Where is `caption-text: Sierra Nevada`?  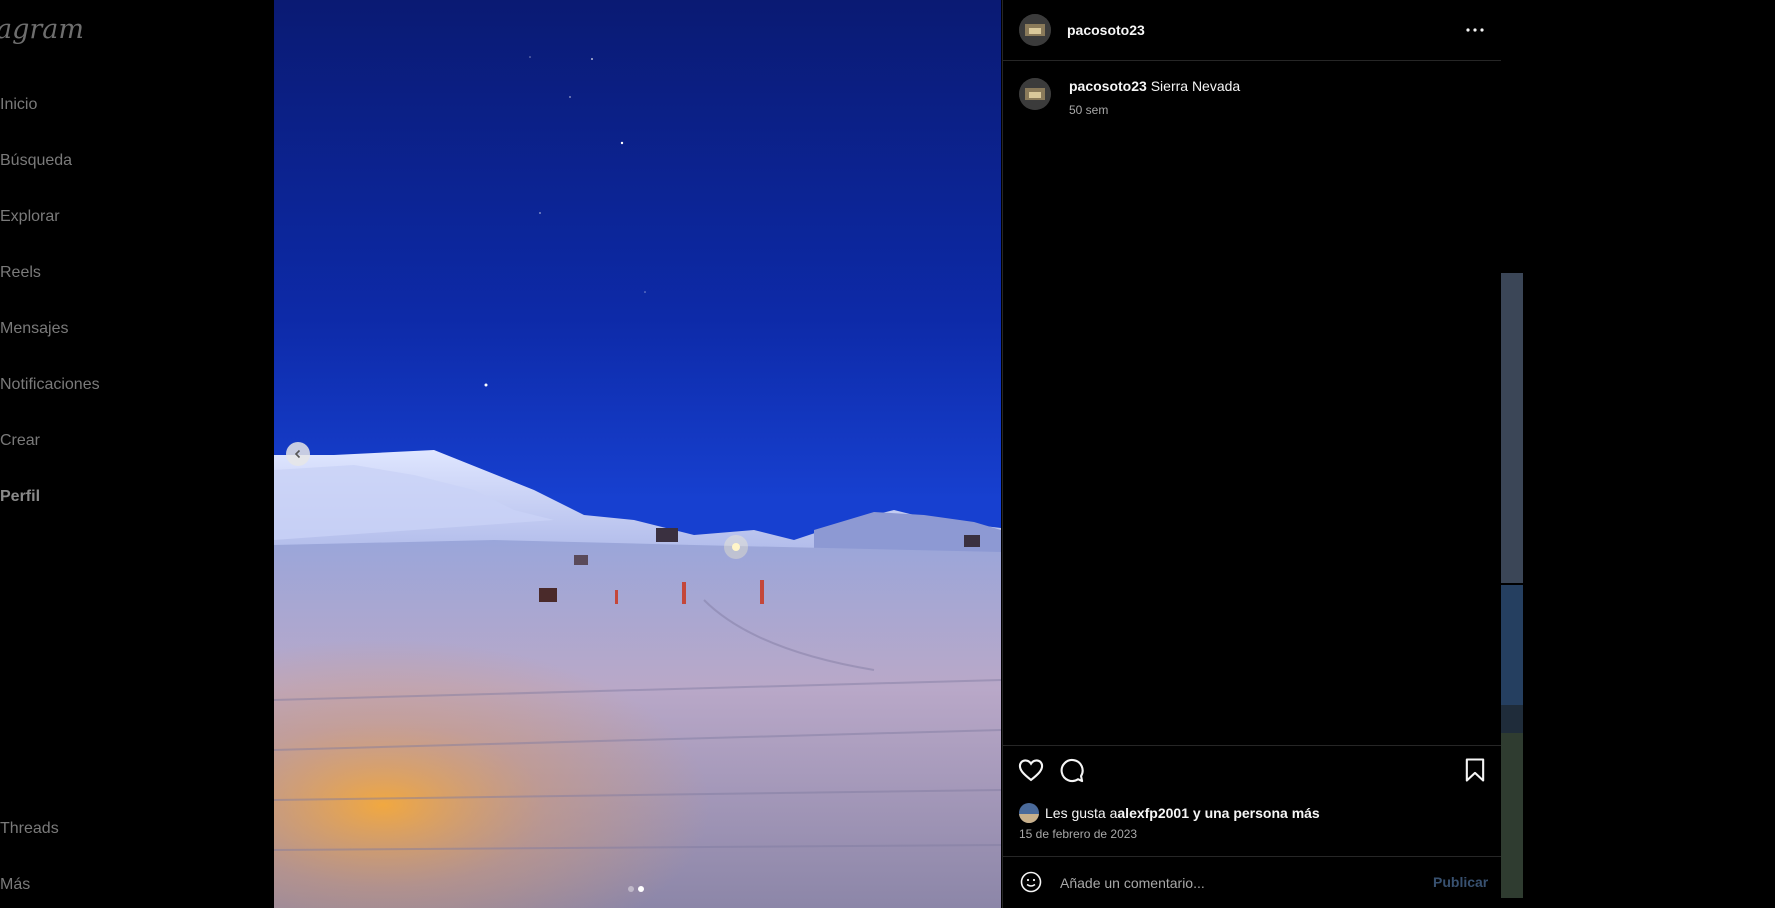
caption-text: Sierra Nevada is located at coordinates (1195, 86).